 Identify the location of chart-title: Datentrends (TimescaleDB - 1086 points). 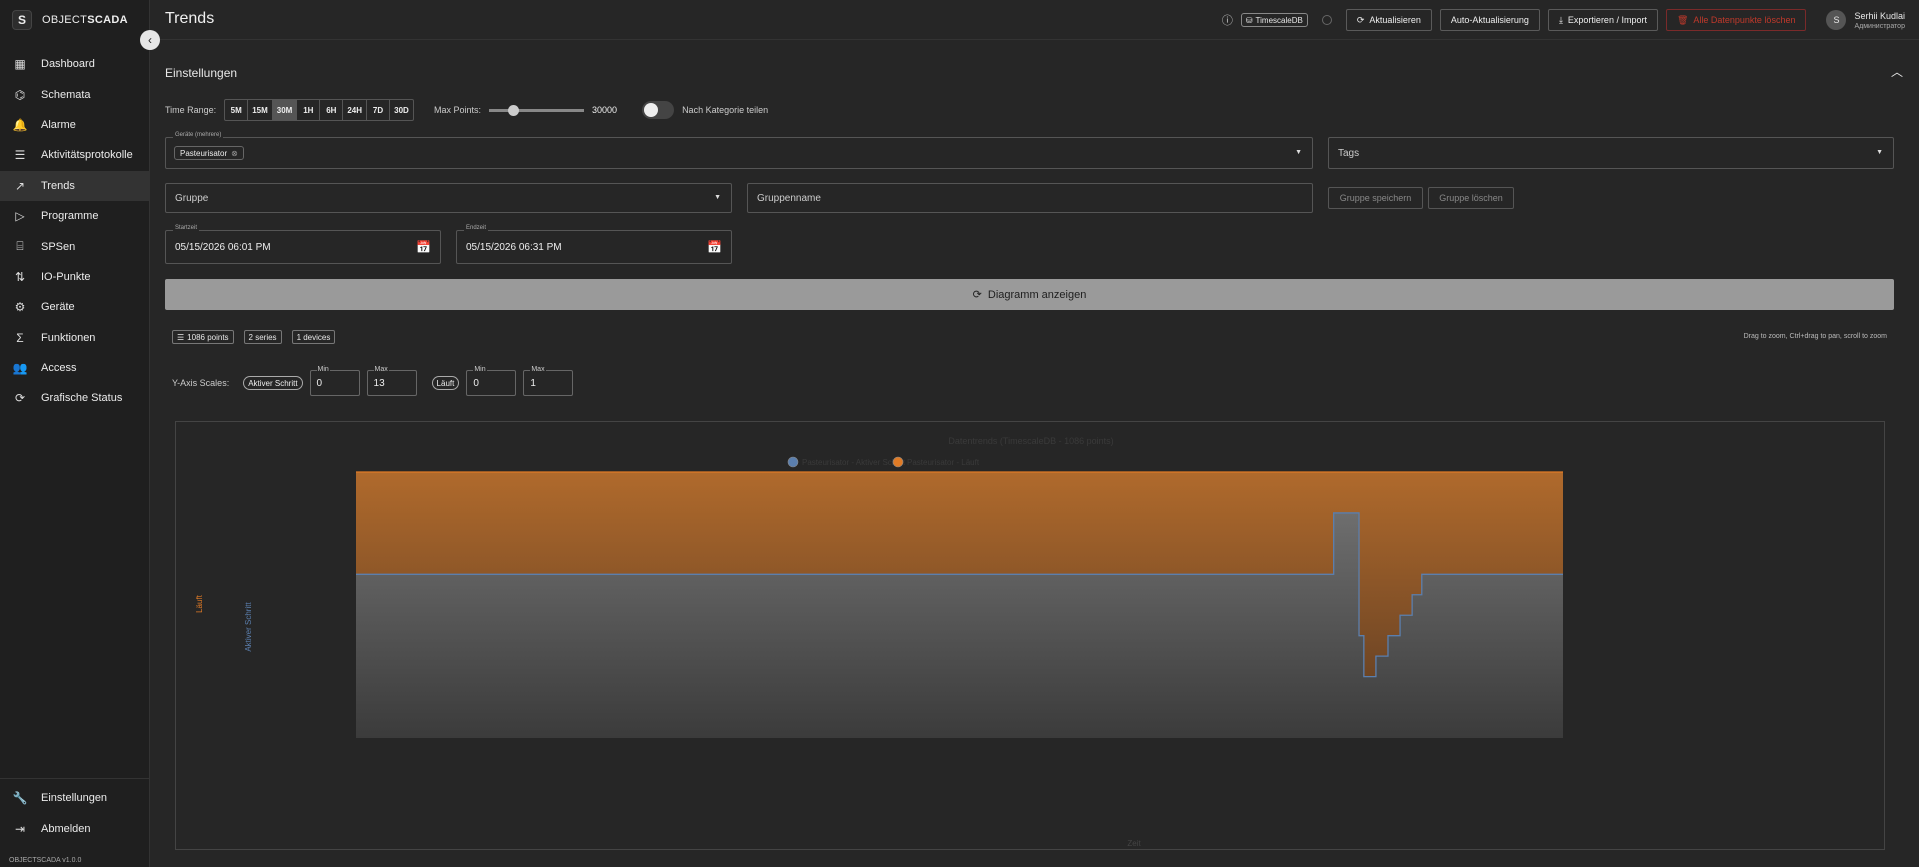
(1030, 441).